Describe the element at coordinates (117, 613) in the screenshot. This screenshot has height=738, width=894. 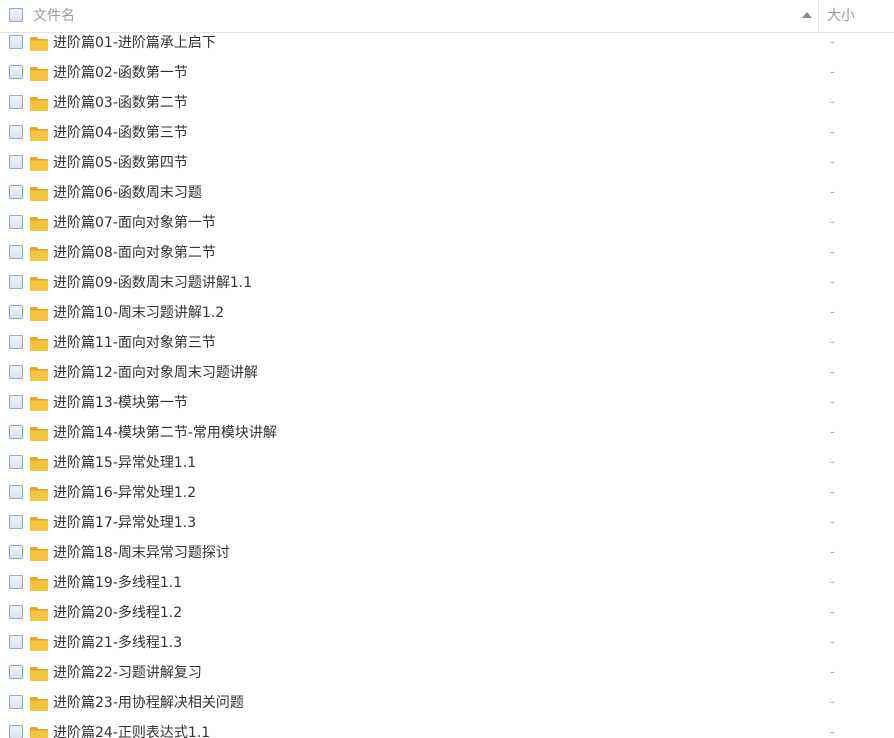
I see `file-name: 进阶篇20-多线程1.2` at that location.